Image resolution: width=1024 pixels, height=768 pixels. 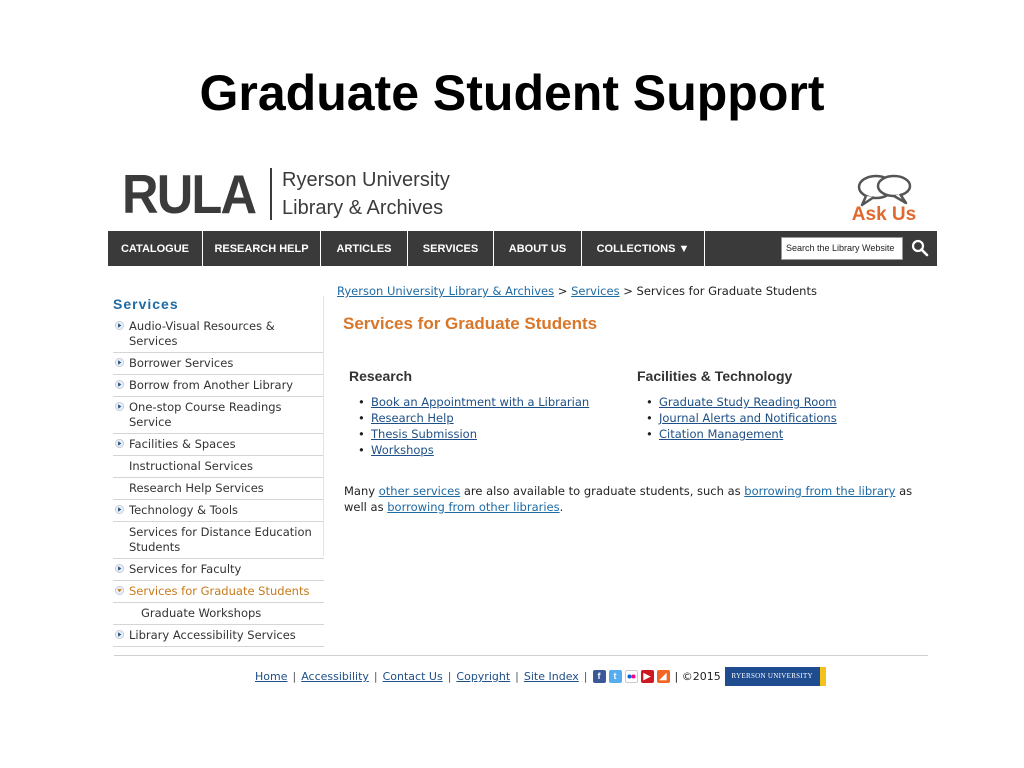 I want to click on sidebar-item: One-stop Course Readings Service, so click(x=218, y=415).